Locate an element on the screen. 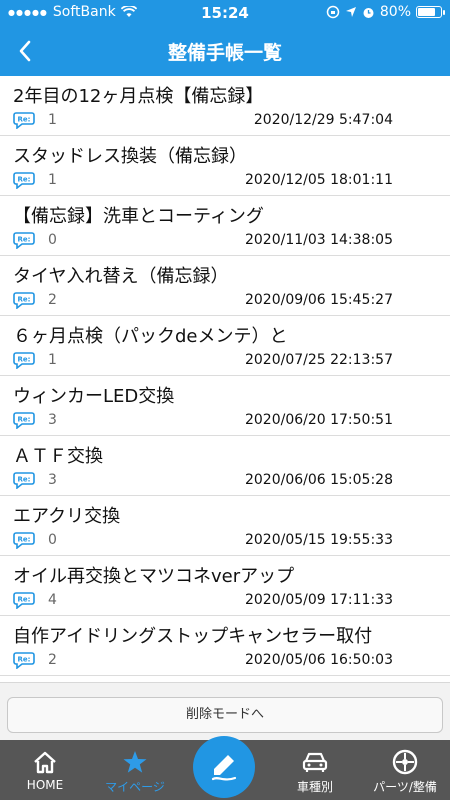 This screenshot has height=800, width=450. tab-home: HOME is located at coordinates (45, 770).